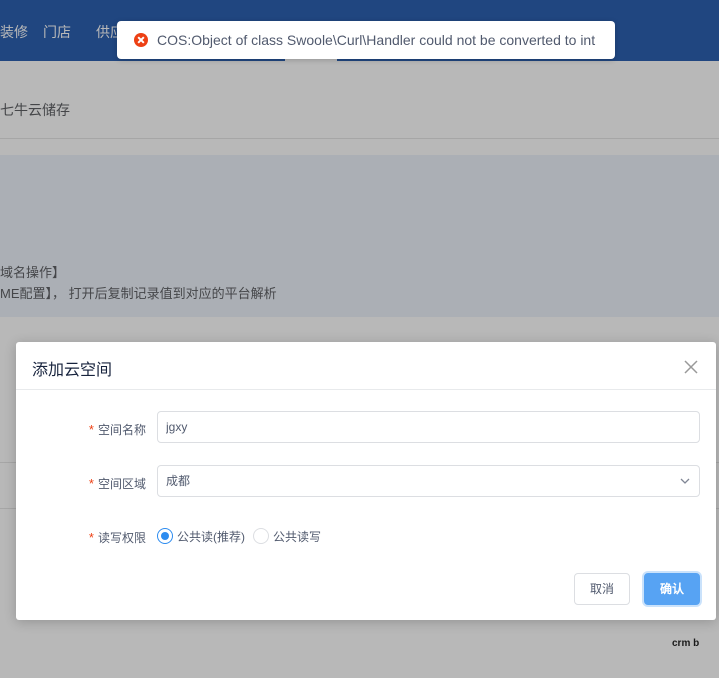  Describe the element at coordinates (72, 370) in the screenshot. I see `dialog-title: 添加云空间` at that location.